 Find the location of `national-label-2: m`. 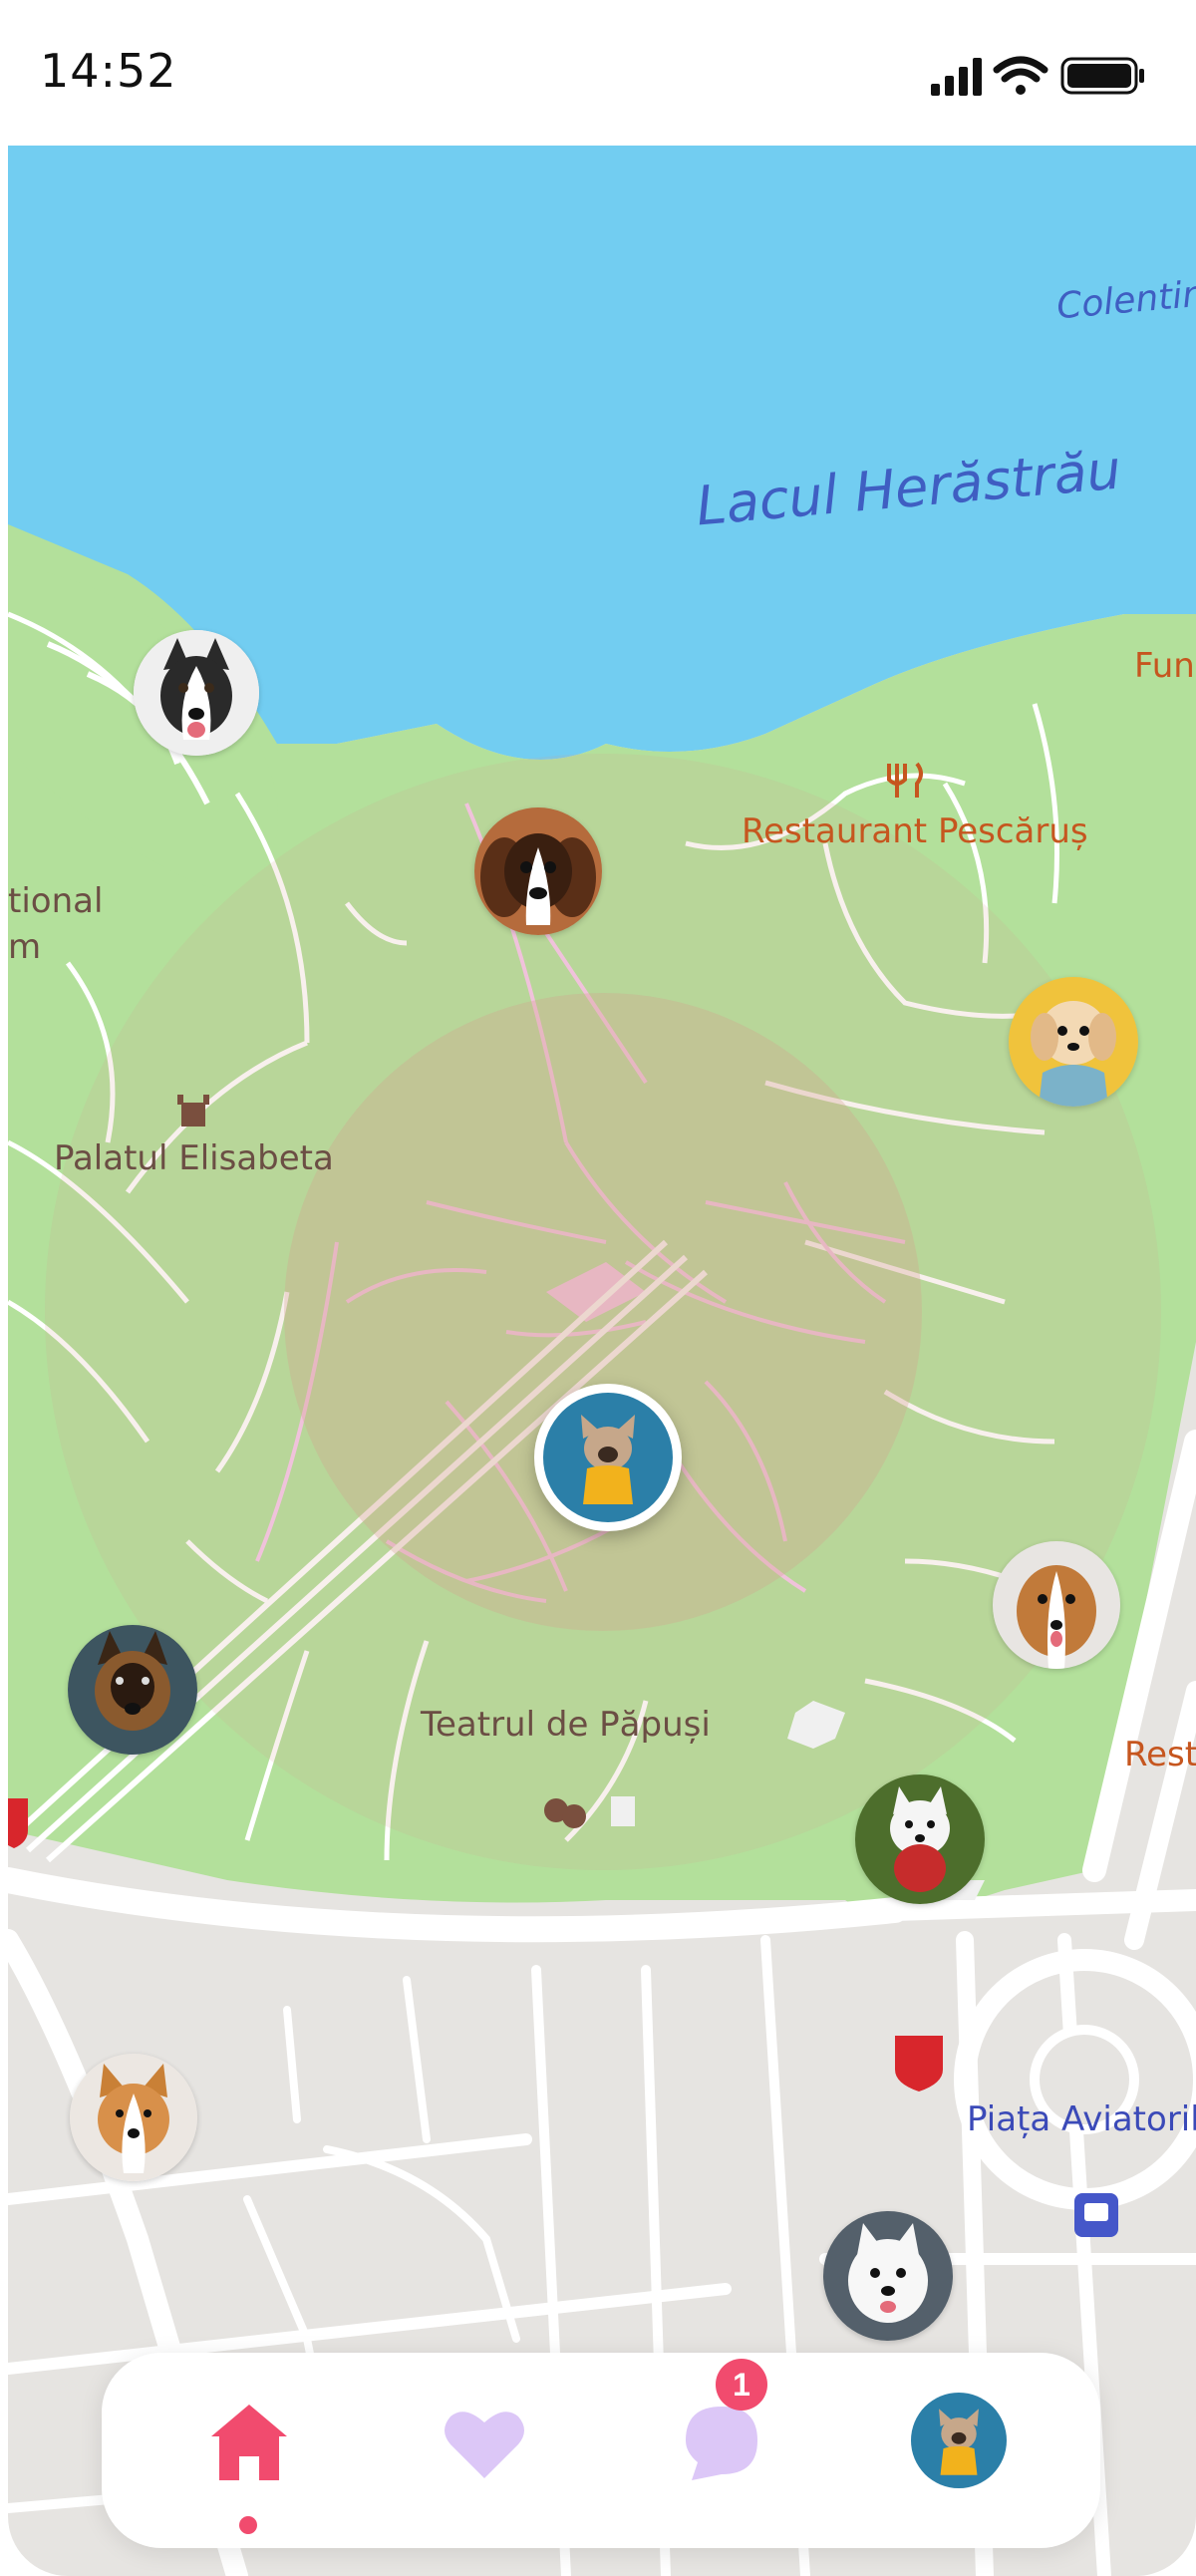

national-label-2: m is located at coordinates (25, 947).